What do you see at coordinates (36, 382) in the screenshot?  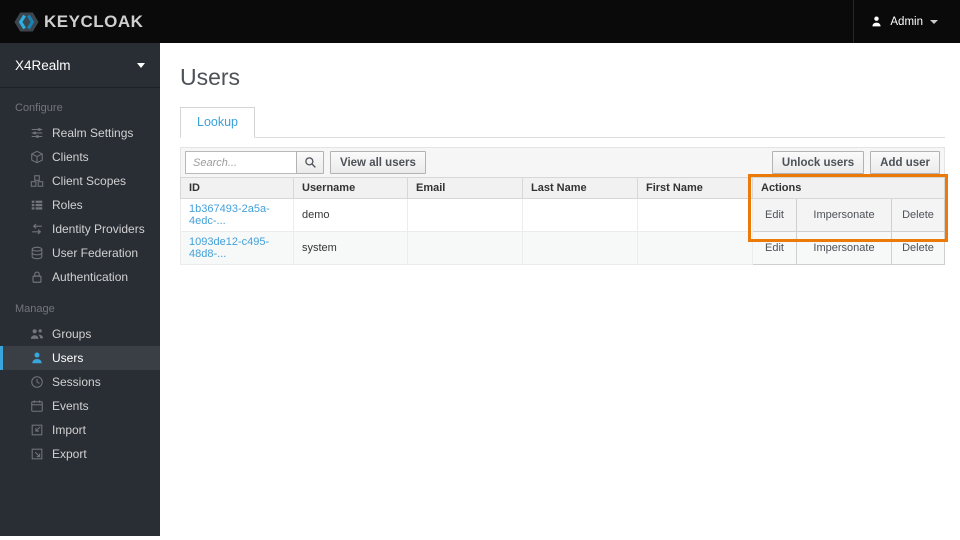 I see `clock-icon` at bounding box center [36, 382].